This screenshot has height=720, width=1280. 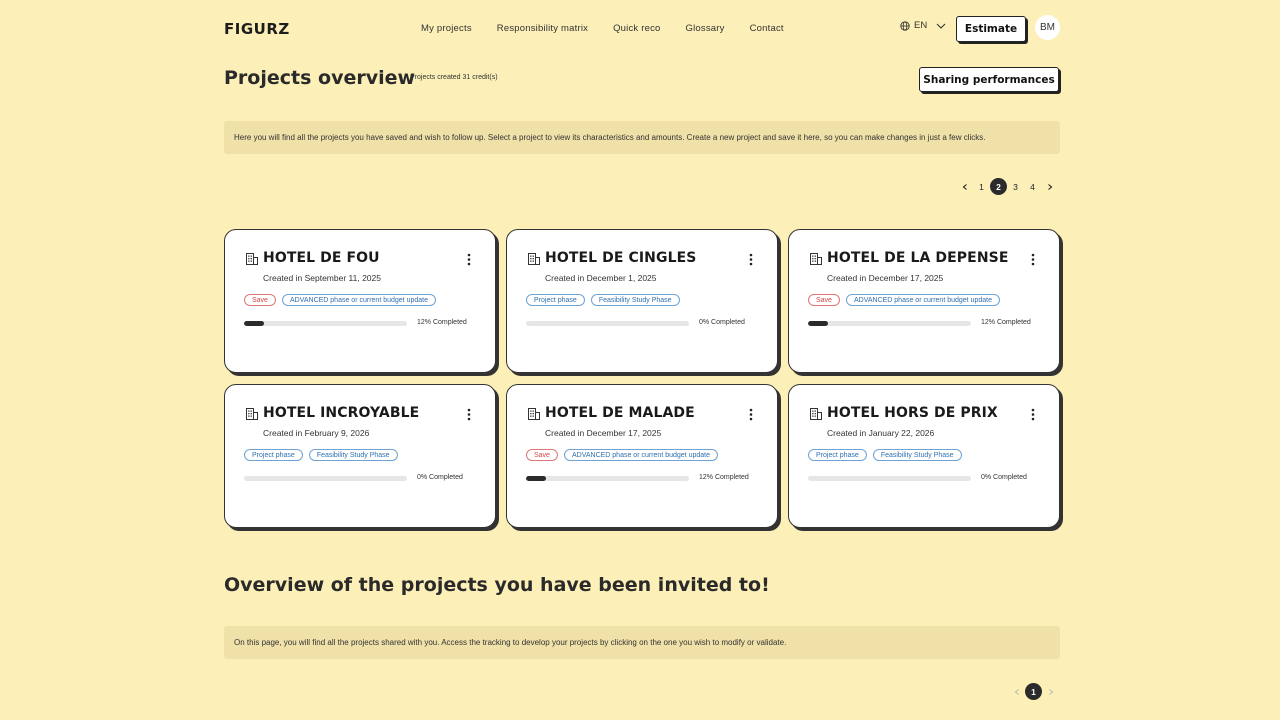 What do you see at coordinates (981, 186) in the screenshot?
I see `page-link-1: 1` at bounding box center [981, 186].